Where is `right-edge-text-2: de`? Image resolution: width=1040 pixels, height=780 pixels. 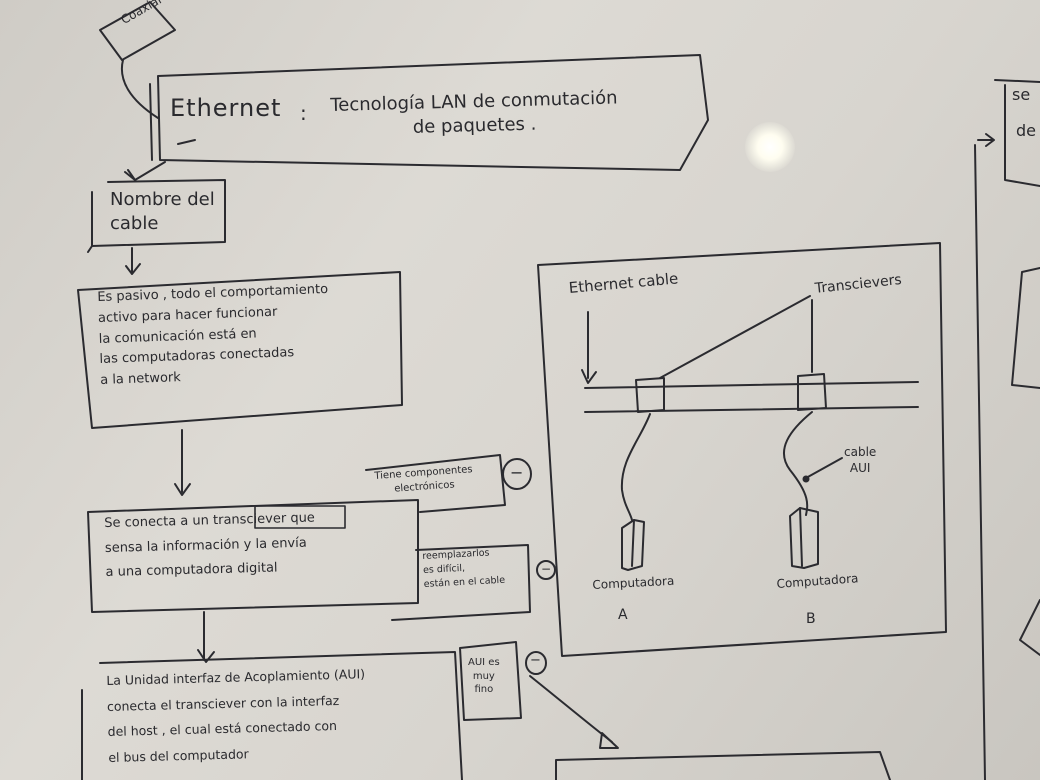 right-edge-text-2: de is located at coordinates (1026, 130).